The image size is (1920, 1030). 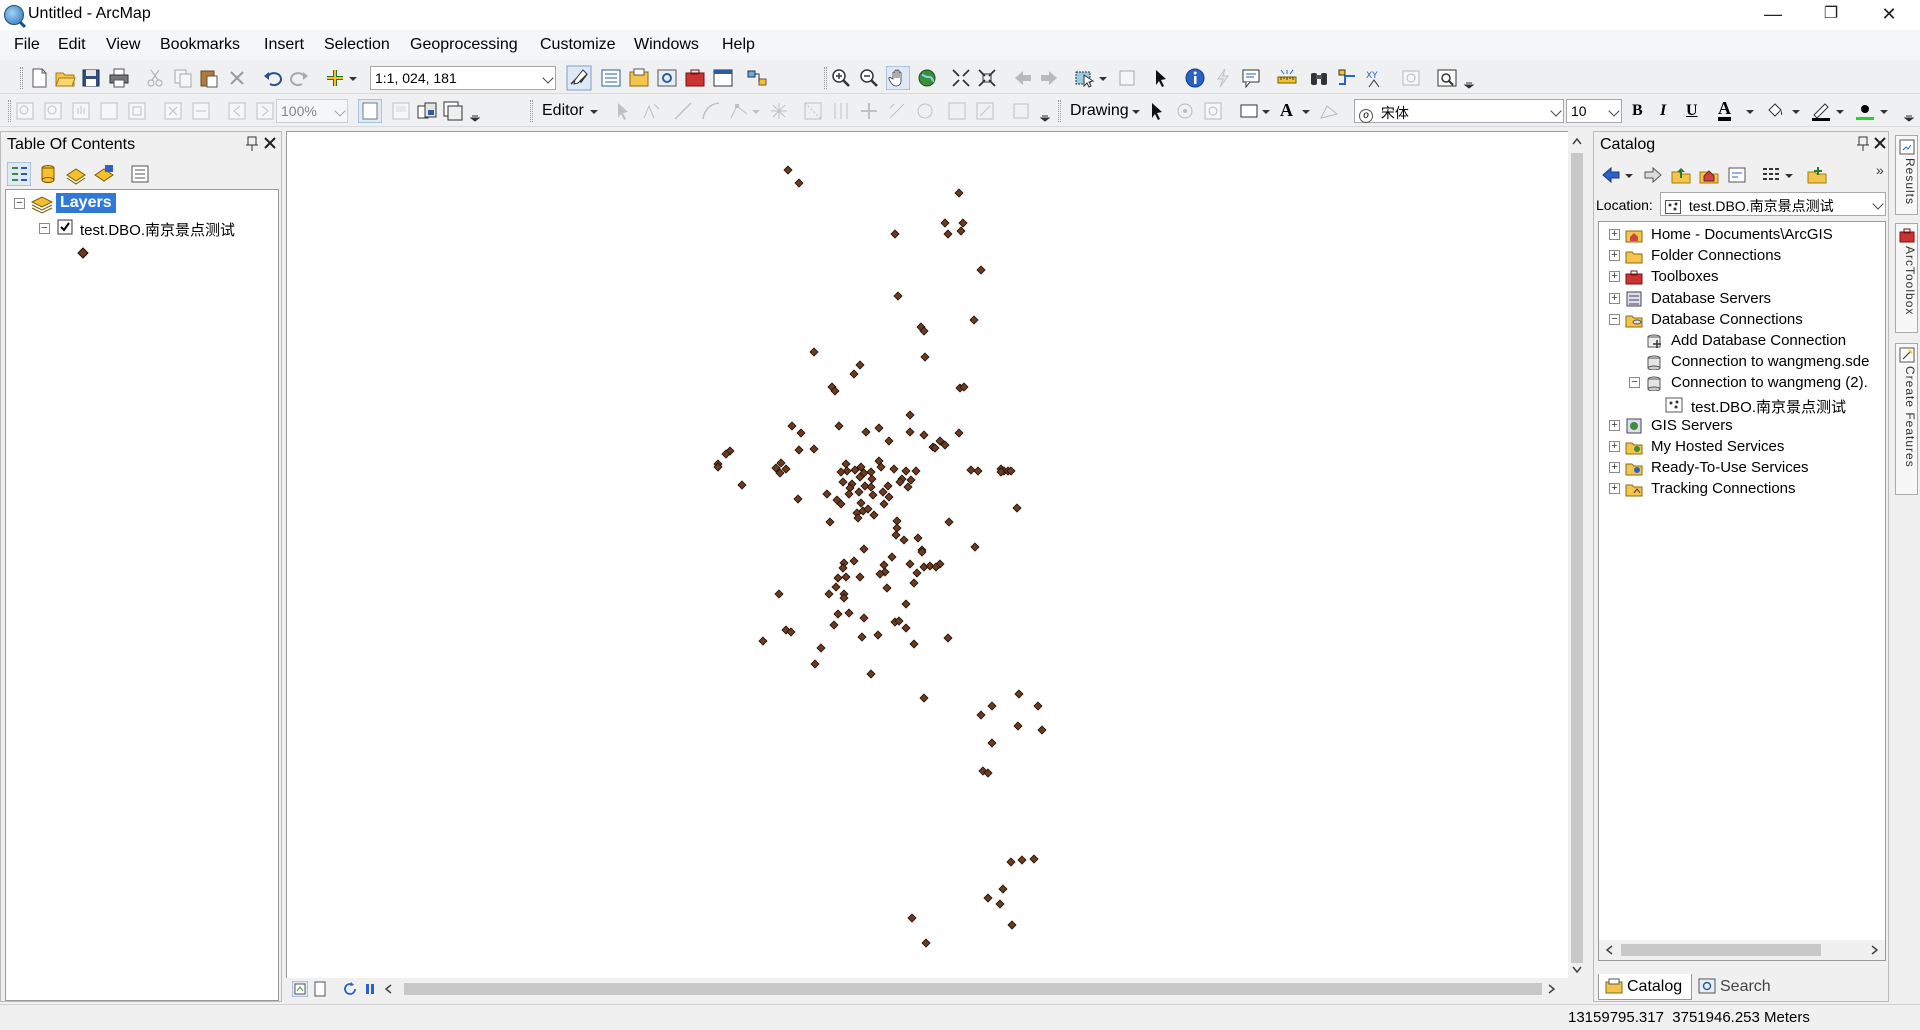 What do you see at coordinates (1249, 111) in the screenshot?
I see `rectangle-tool-icon` at bounding box center [1249, 111].